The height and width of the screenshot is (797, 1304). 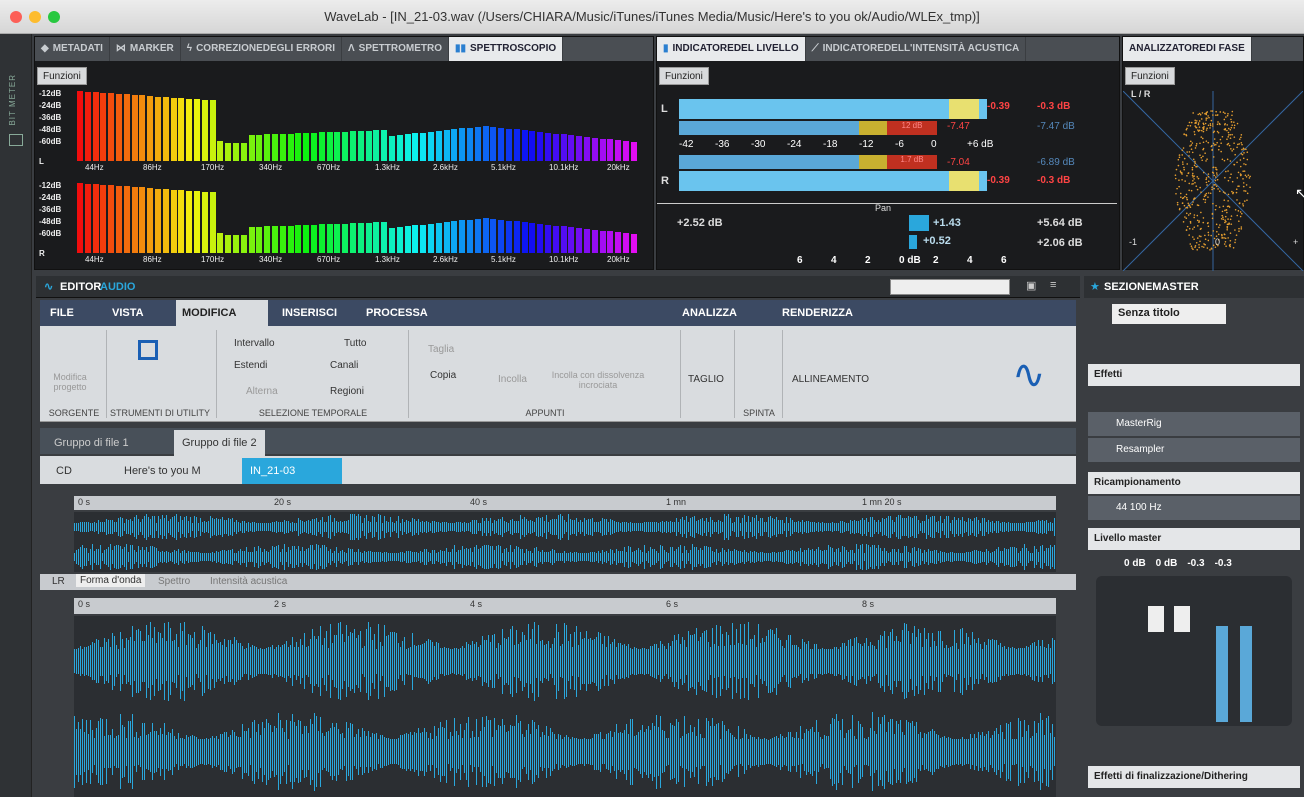 I want to click on taglia-button: Taglia, so click(x=441, y=349).